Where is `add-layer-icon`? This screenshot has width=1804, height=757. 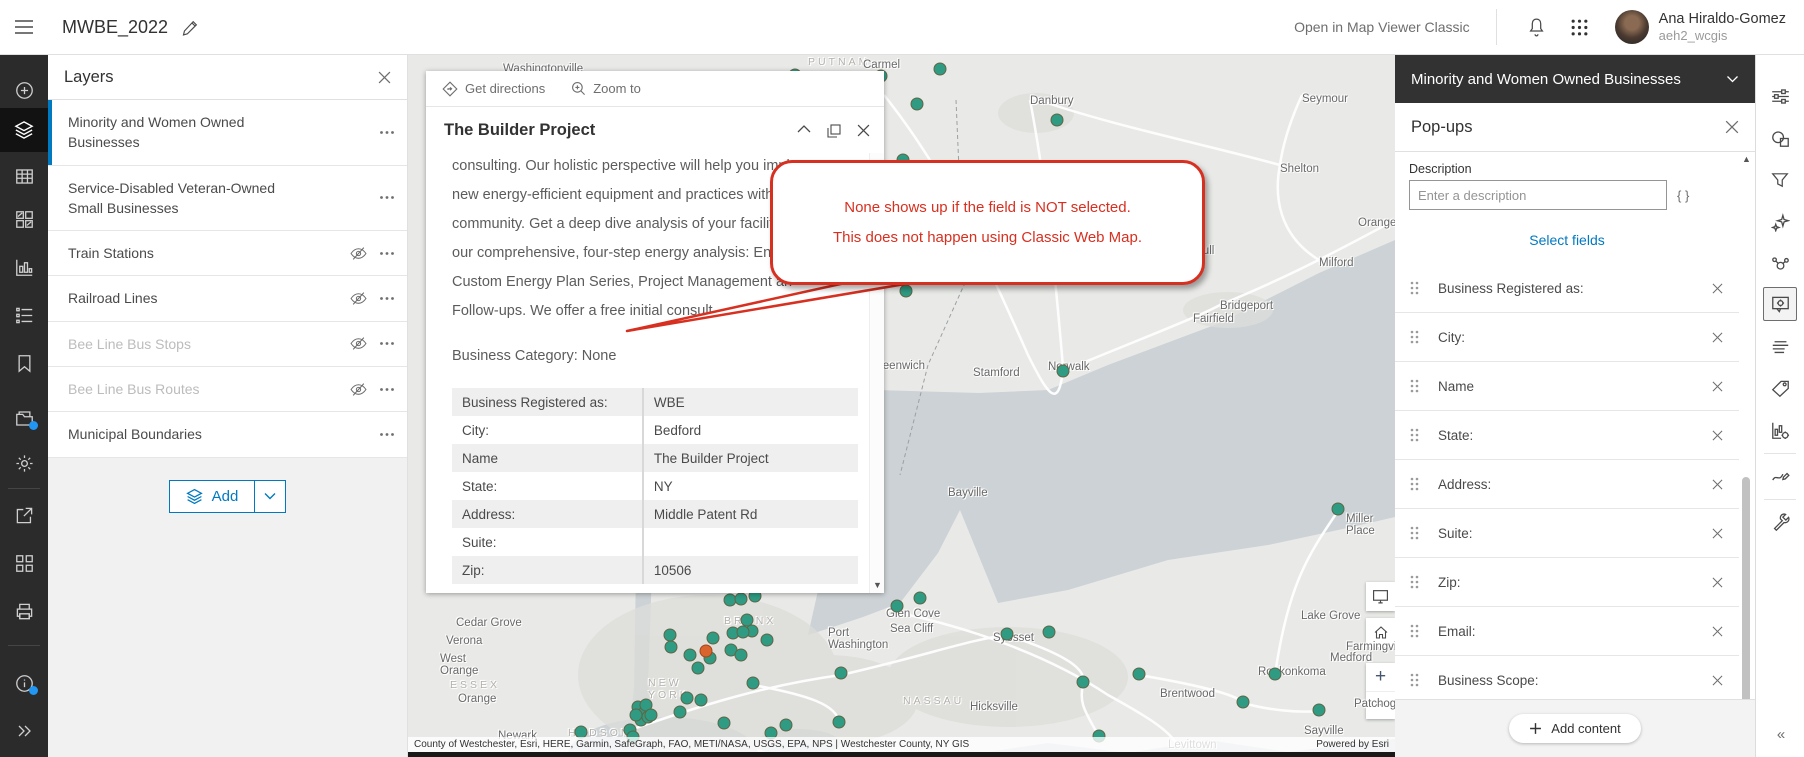
add-layer-icon is located at coordinates (24, 90).